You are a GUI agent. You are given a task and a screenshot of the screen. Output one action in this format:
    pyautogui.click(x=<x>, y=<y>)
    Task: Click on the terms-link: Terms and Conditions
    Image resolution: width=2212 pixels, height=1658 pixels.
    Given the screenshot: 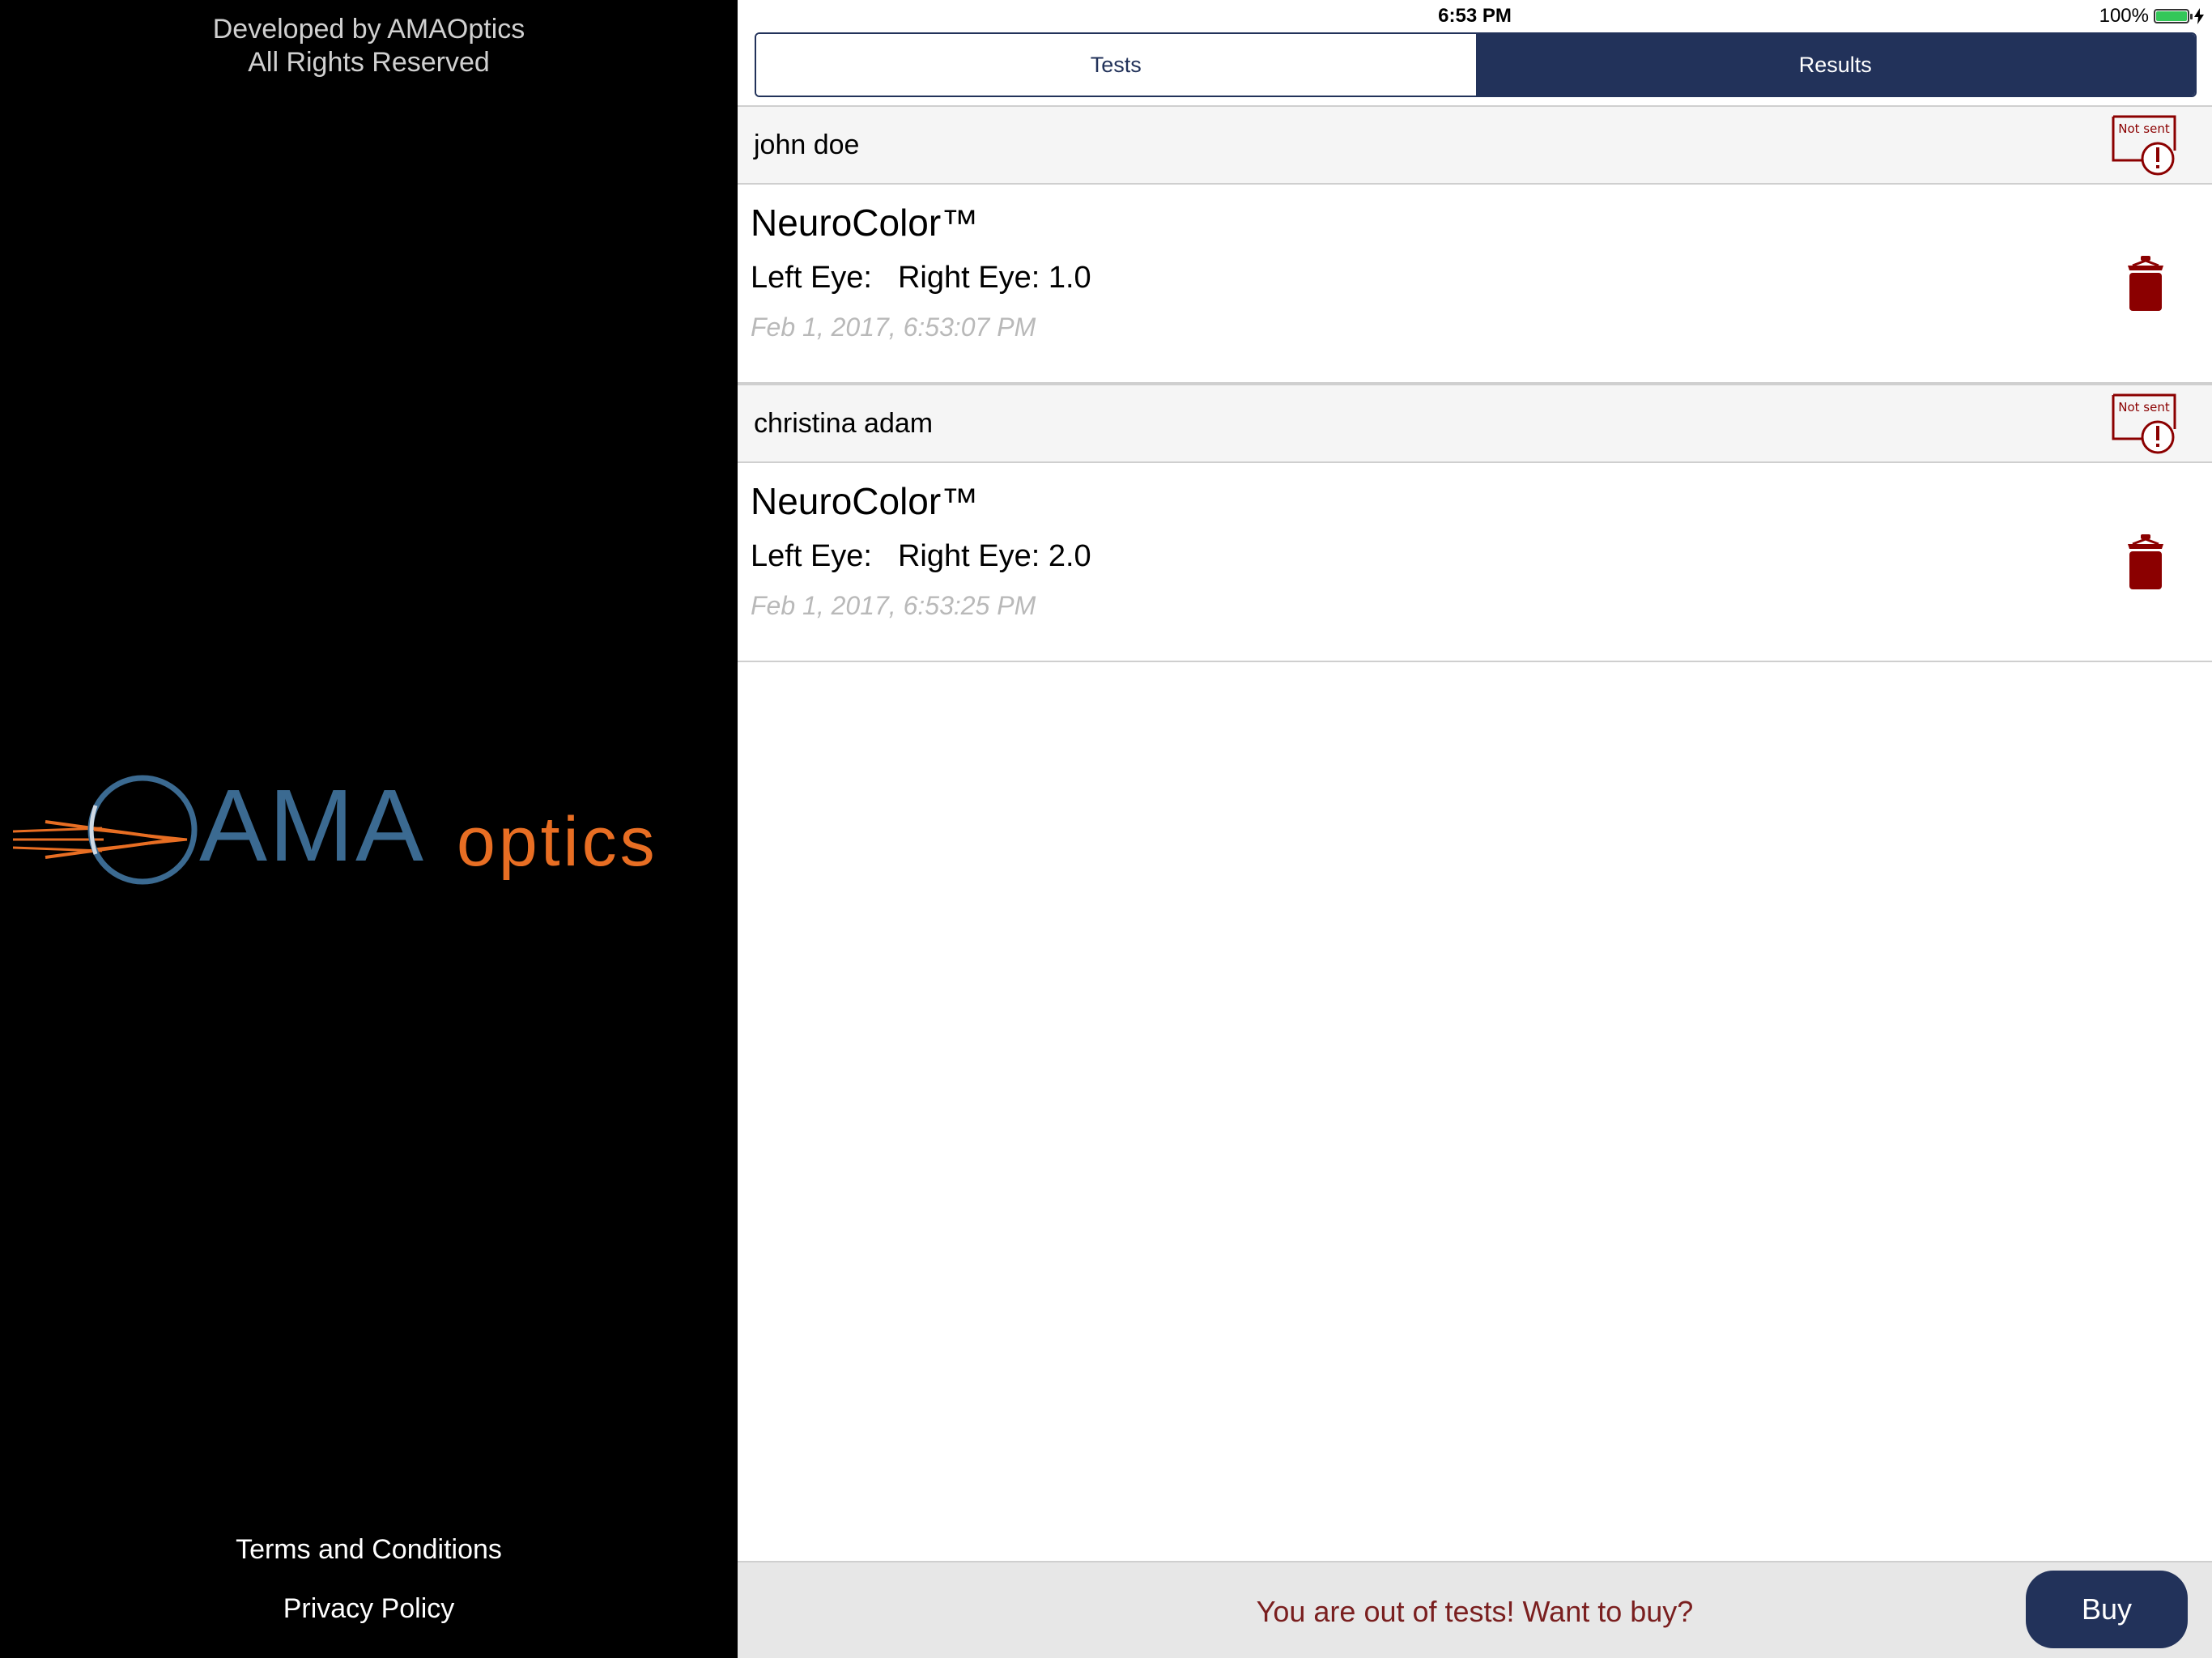 What is the action you would take?
    pyautogui.click(x=369, y=1550)
    